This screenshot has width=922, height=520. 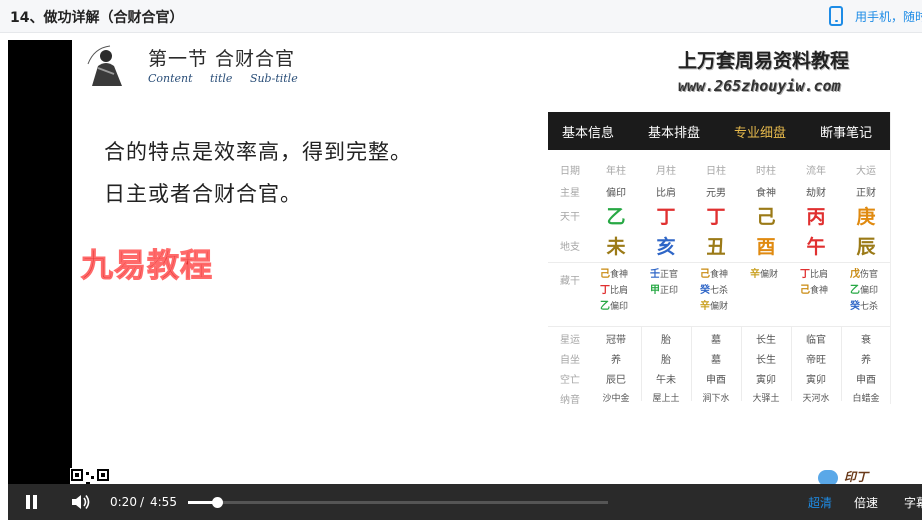 I want to click on speed-button: 倍速, so click(x=866, y=502).